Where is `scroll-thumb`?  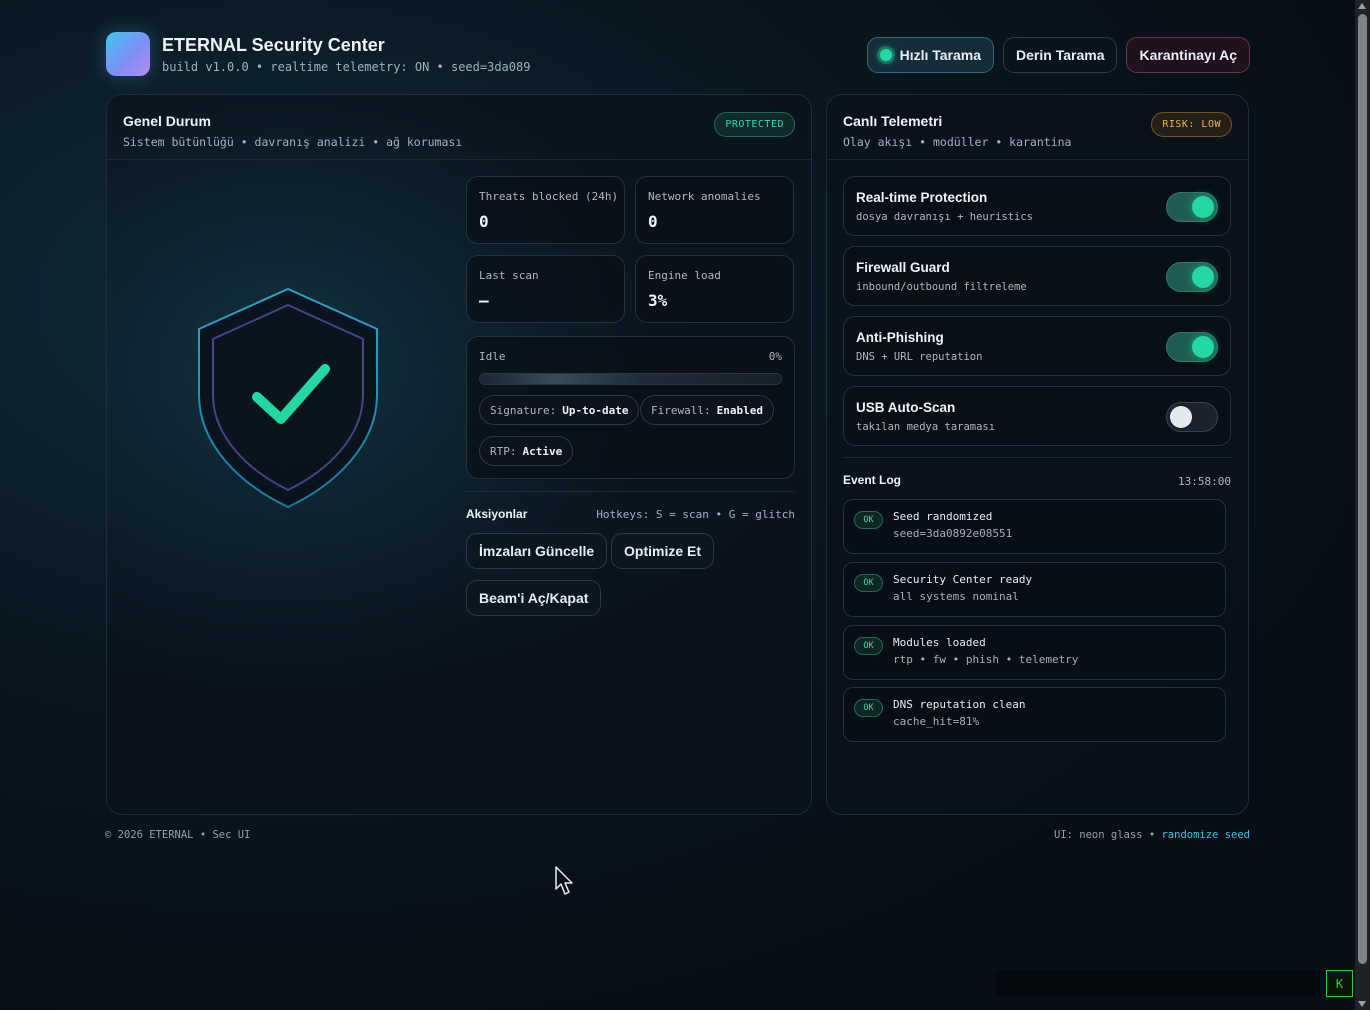 scroll-thumb is located at coordinates (1362, 489).